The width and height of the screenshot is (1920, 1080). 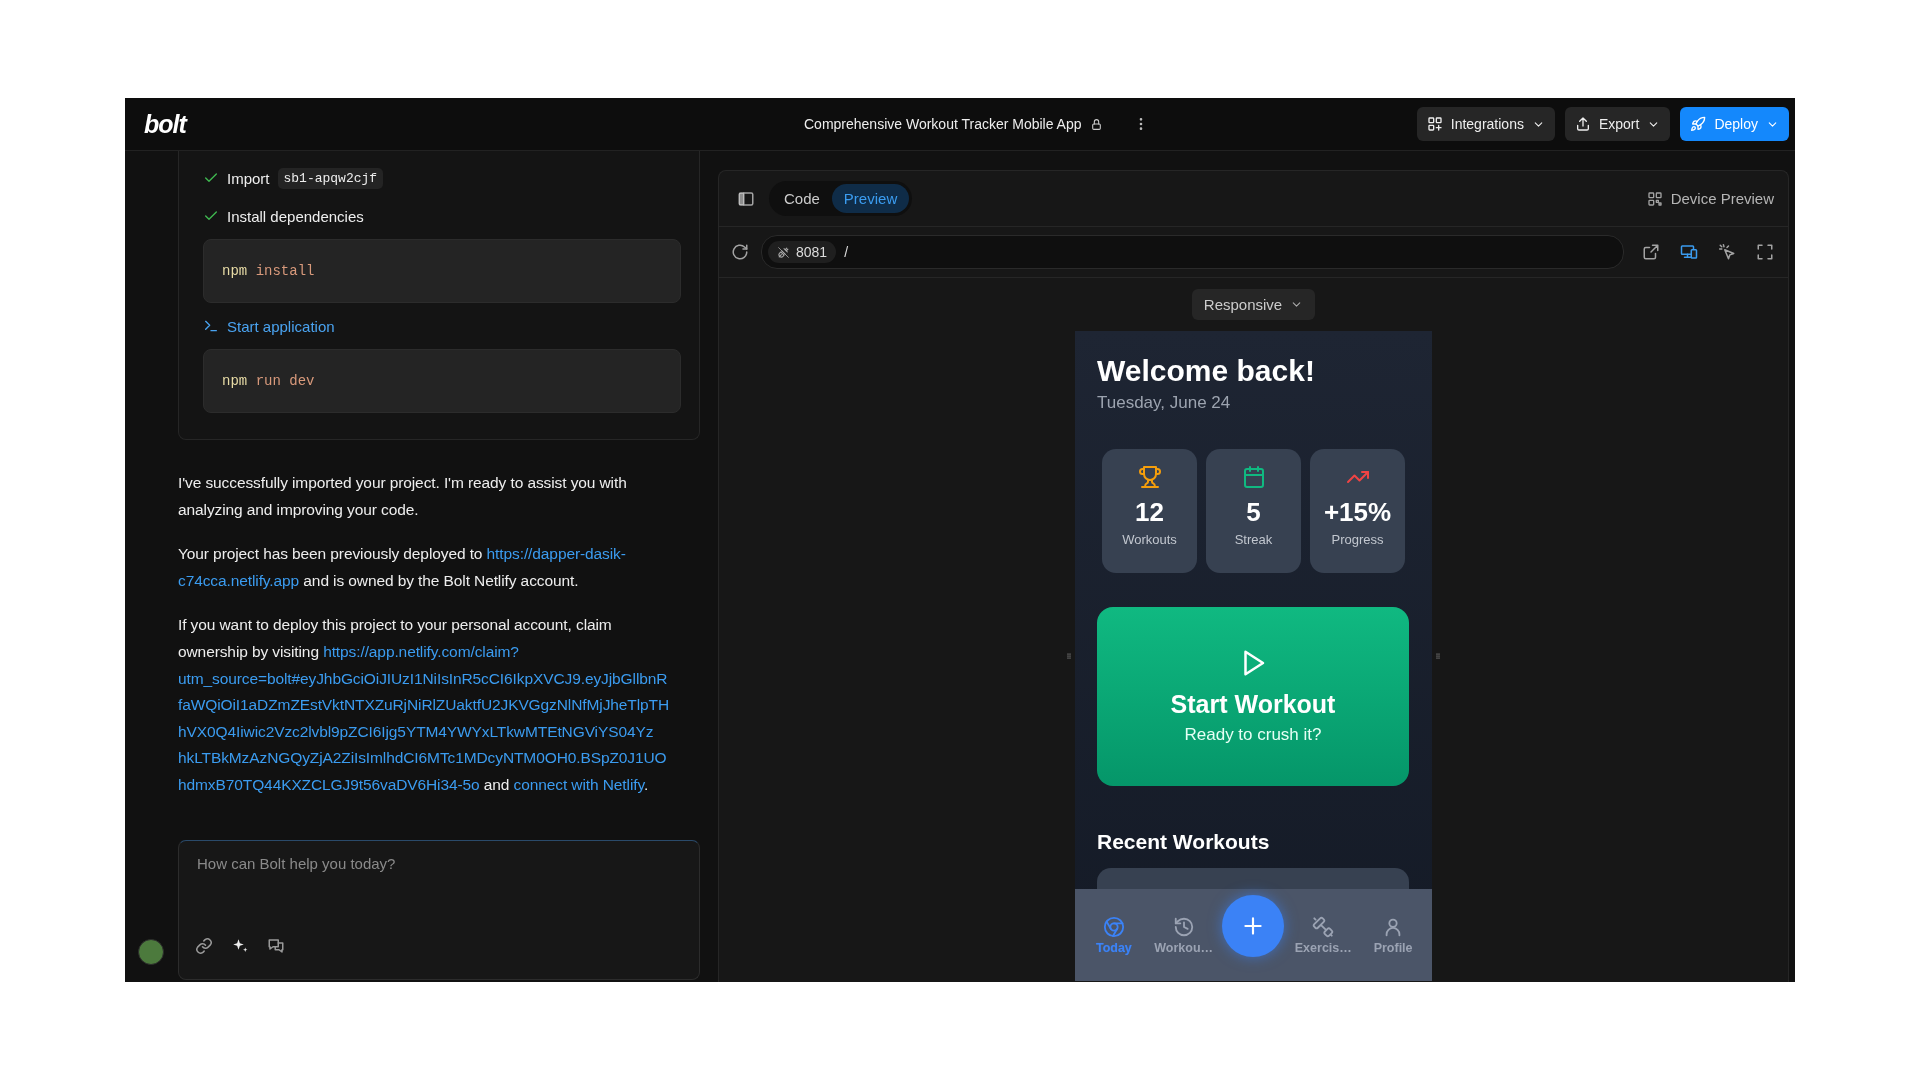 I want to click on view-tab: Preview, so click(x=870, y=198).